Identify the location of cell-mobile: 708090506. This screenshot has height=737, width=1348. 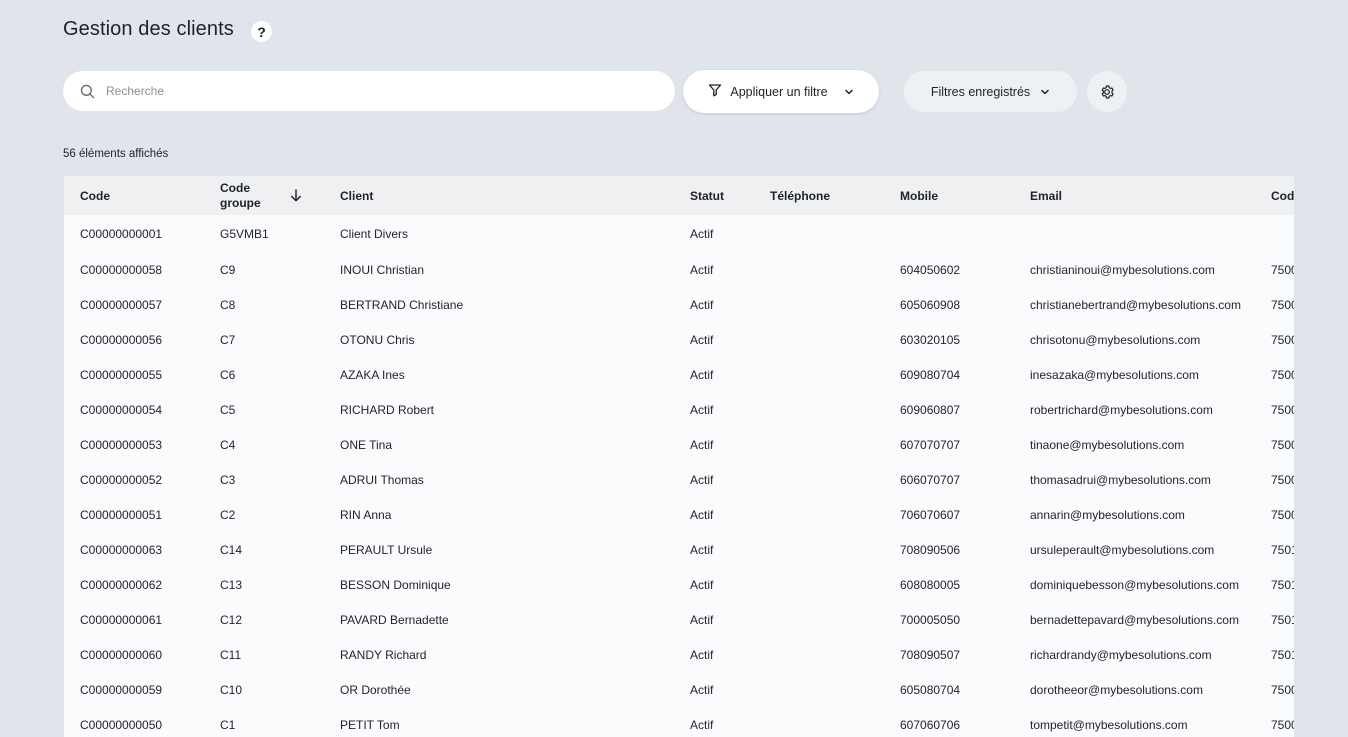
(930, 549).